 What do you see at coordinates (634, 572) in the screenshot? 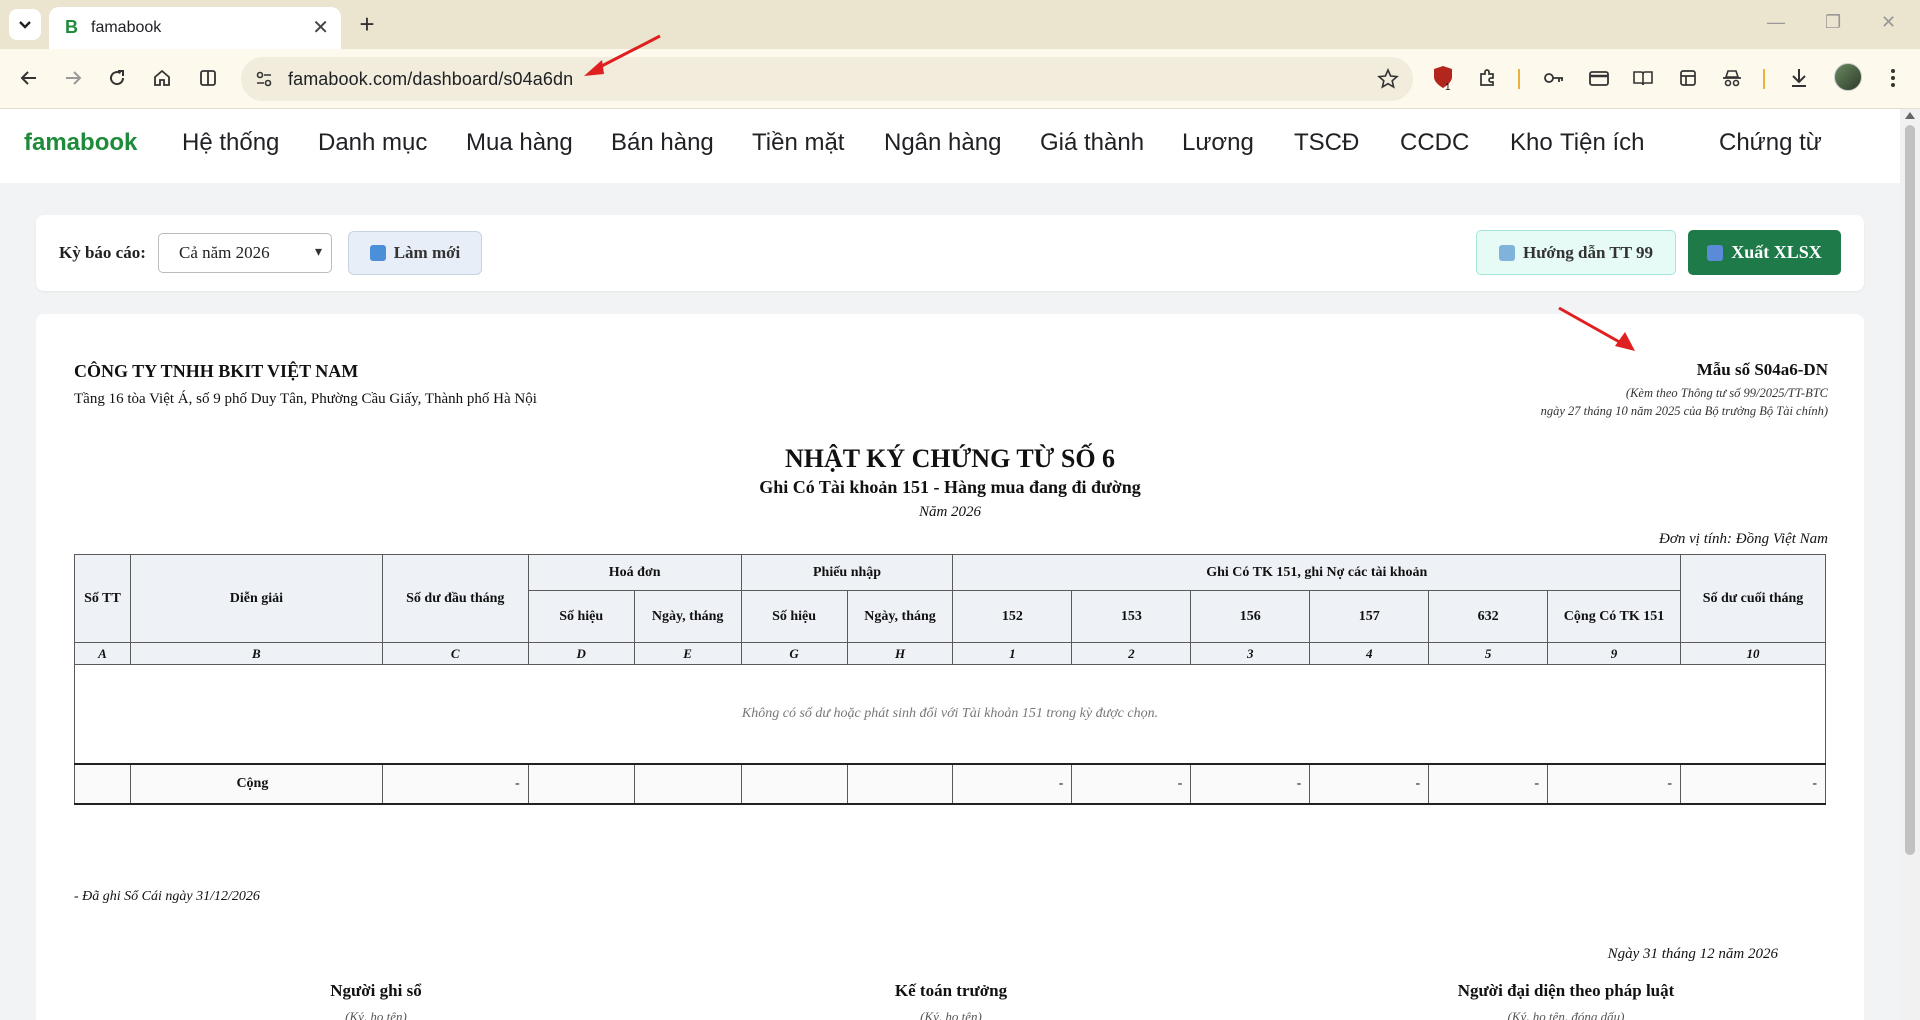
I see `header-invoice: Hoá đơn` at bounding box center [634, 572].